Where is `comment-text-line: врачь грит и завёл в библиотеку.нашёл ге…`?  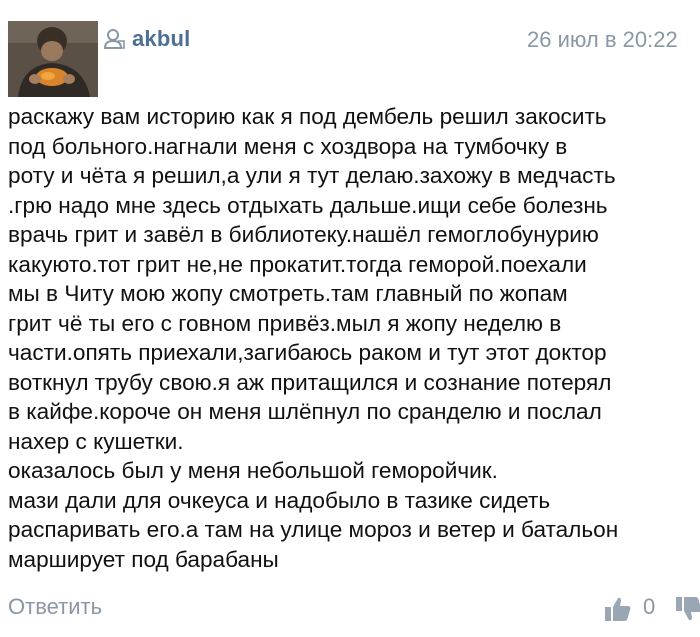
comment-text-line: врачь грит и завёл в библиотеку.нашёл ге… is located at coordinates (303, 234).